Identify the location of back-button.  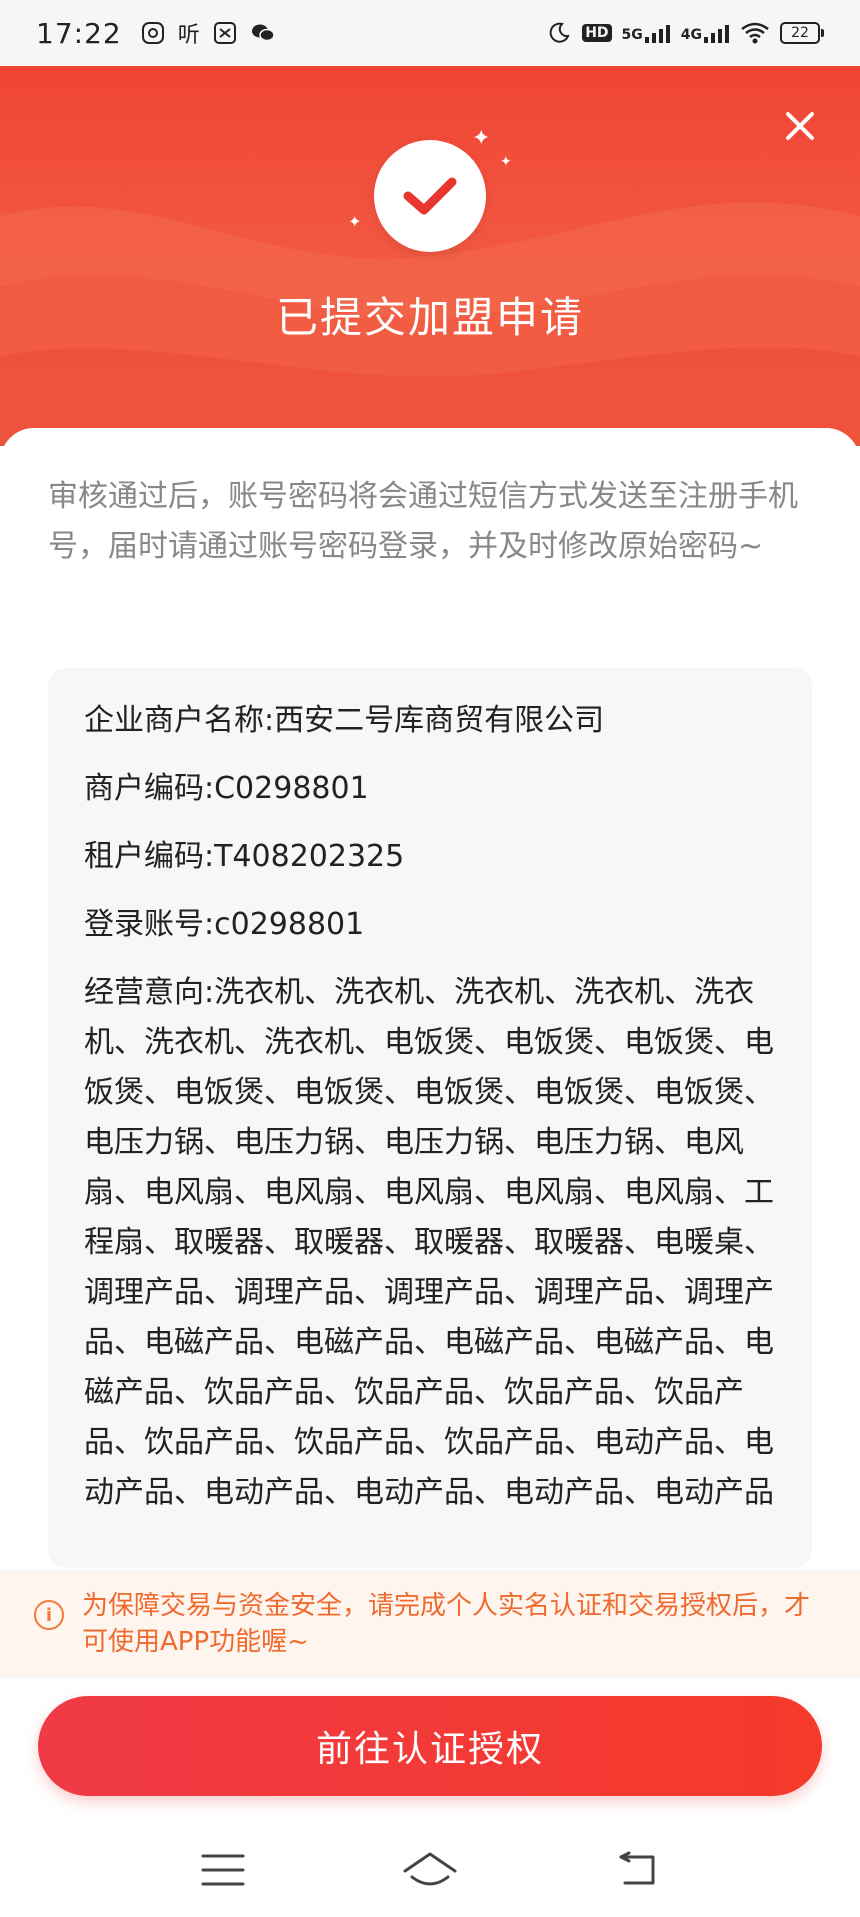
(637, 1870).